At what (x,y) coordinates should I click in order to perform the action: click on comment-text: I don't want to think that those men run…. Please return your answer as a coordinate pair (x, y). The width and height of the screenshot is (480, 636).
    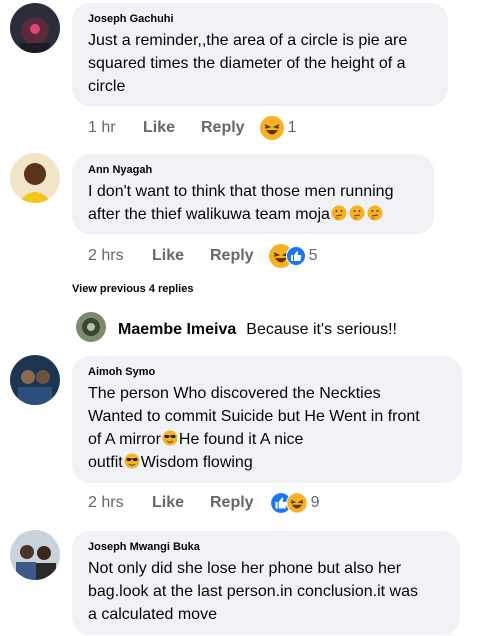
    Looking at the image, I should click on (241, 203).